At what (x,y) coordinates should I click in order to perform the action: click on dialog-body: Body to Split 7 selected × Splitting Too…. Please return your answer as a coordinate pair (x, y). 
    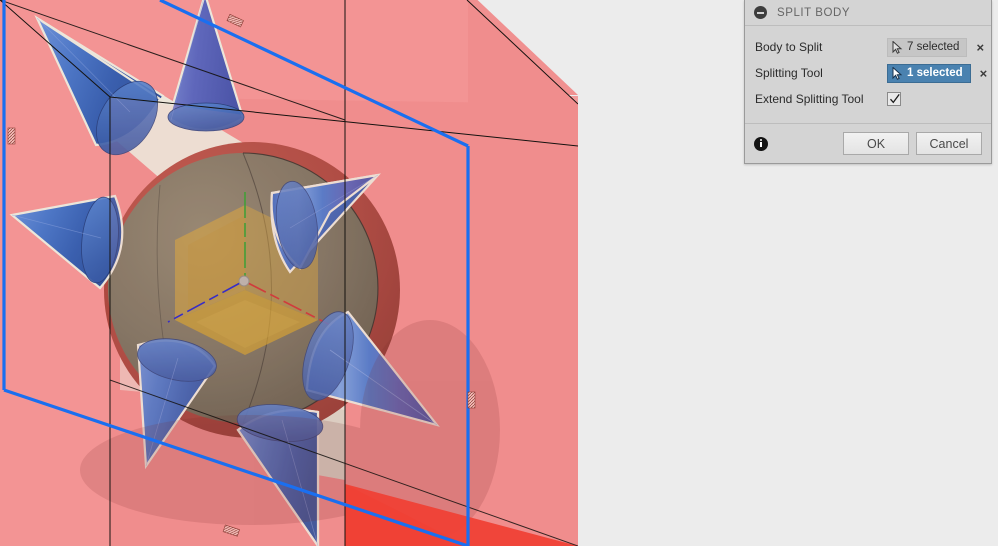
    Looking at the image, I should click on (868, 69).